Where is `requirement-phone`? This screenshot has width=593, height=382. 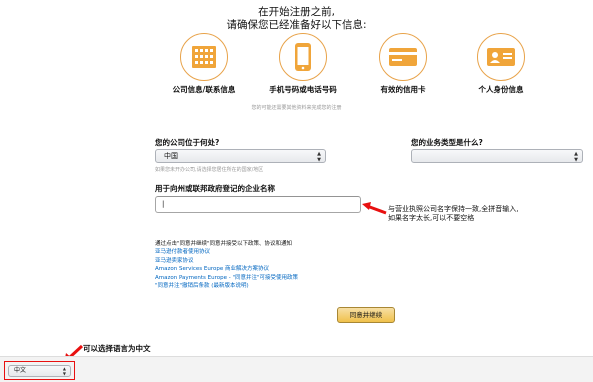
requirement-phone is located at coordinates (303, 57).